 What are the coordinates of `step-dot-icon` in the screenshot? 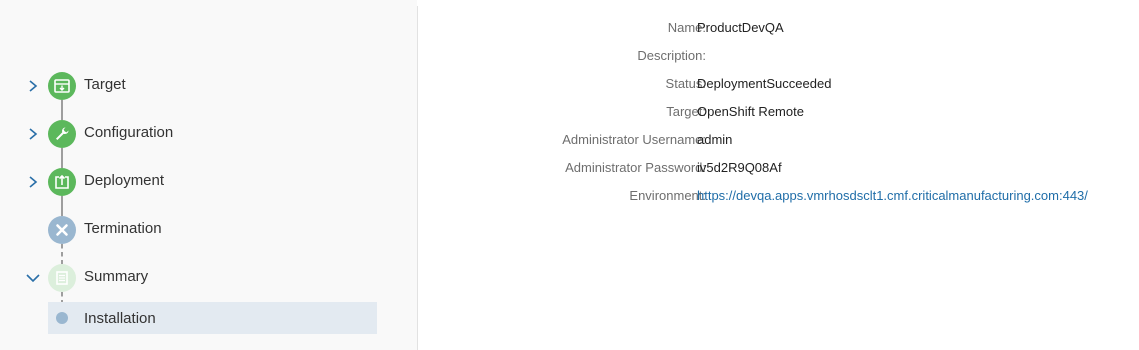 It's located at (62, 318).